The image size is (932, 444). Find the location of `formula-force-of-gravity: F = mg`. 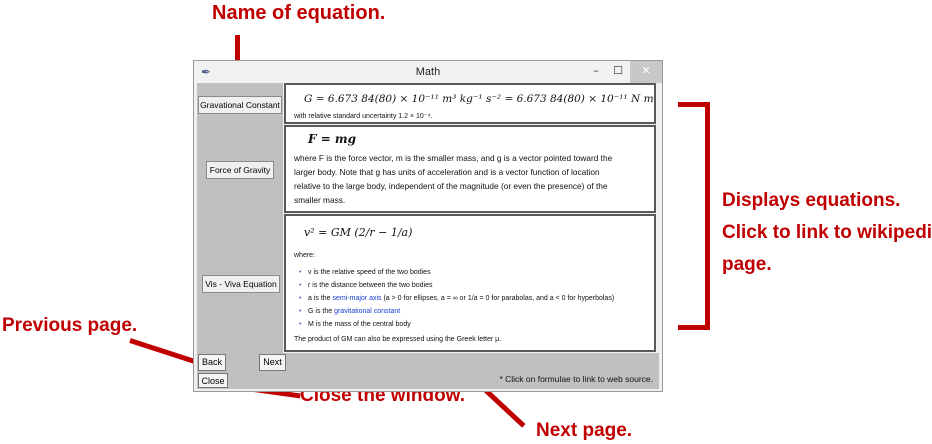

formula-force-of-gravity: F = mg is located at coordinates (332, 139).